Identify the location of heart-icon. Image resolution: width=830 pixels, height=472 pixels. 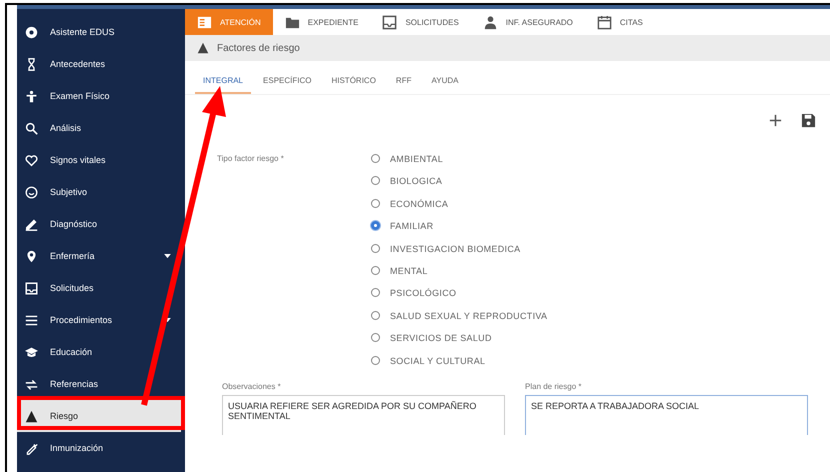
(31, 160).